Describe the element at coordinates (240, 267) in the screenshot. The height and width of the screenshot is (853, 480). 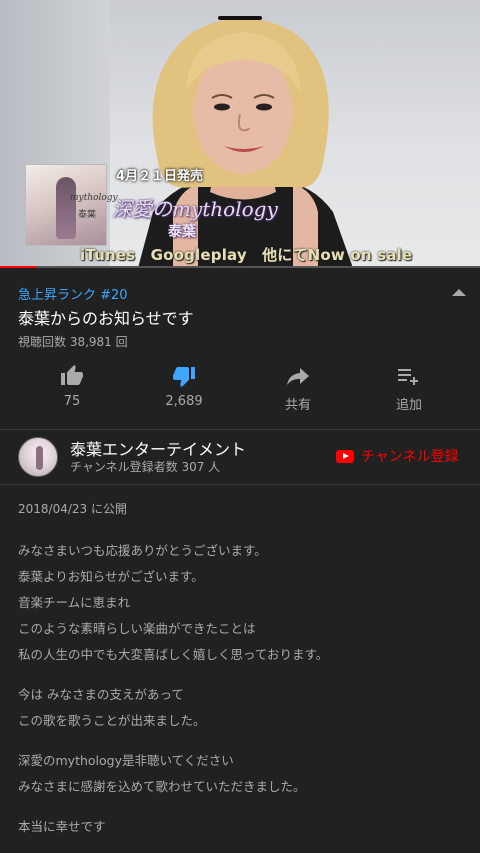
I see `progress-bar` at that location.